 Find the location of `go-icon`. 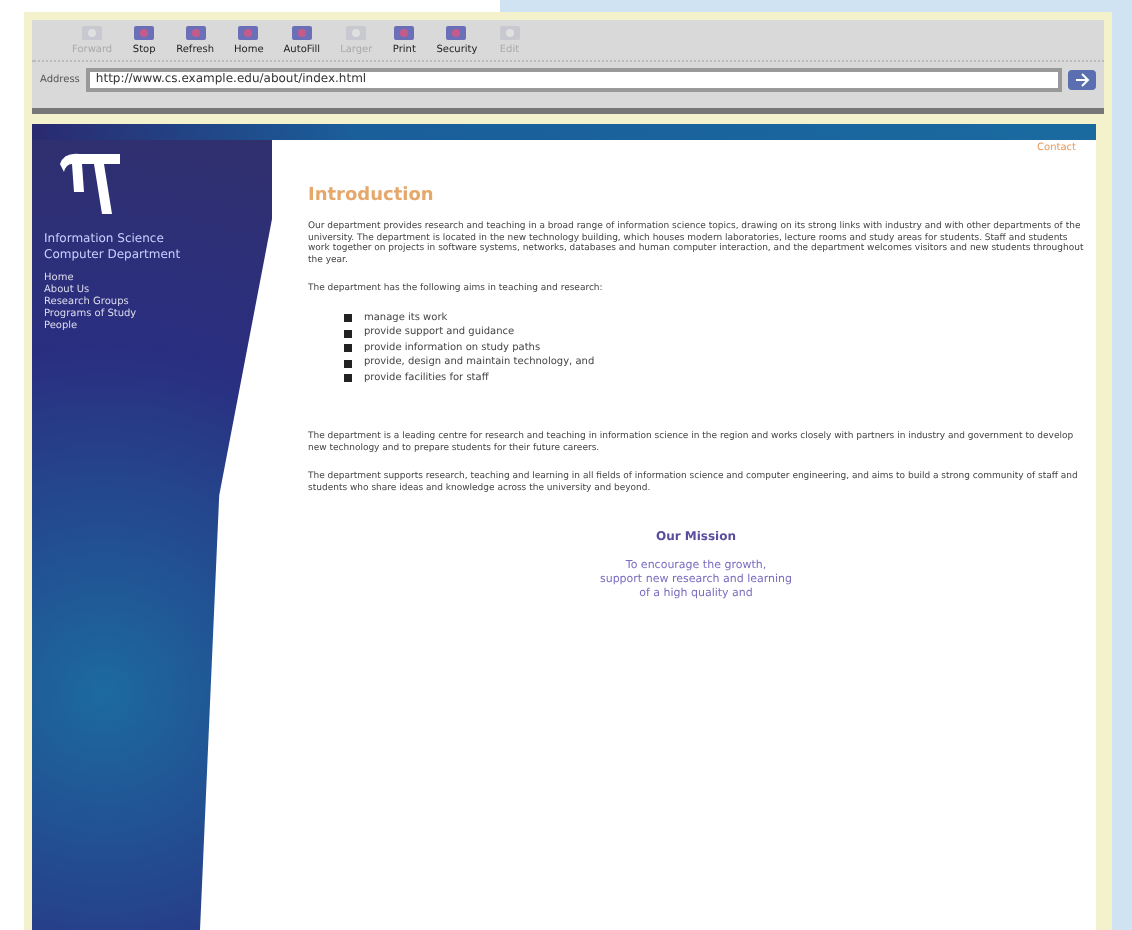

go-icon is located at coordinates (1082, 80).